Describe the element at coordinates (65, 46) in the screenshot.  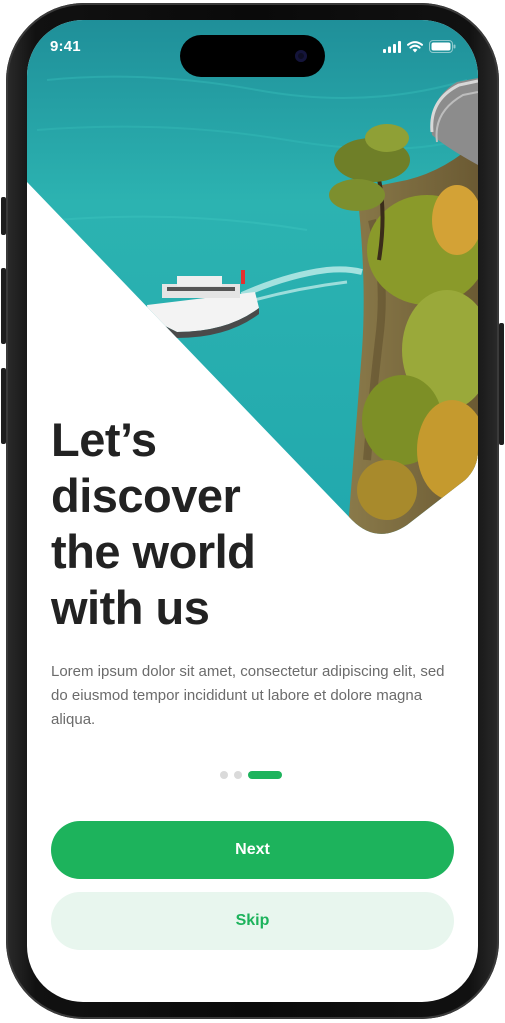
I see `status-time: 9:41` at that location.